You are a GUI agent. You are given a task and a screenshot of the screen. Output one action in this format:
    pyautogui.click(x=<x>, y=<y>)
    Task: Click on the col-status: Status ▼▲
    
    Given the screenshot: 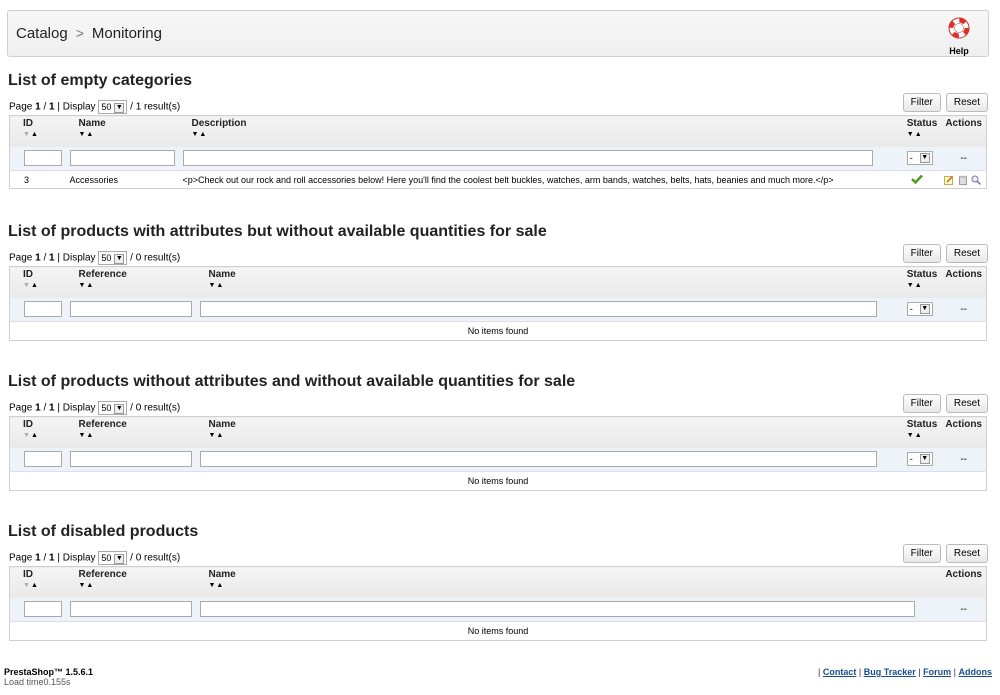 What is the action you would take?
    pyautogui.click(x=922, y=131)
    